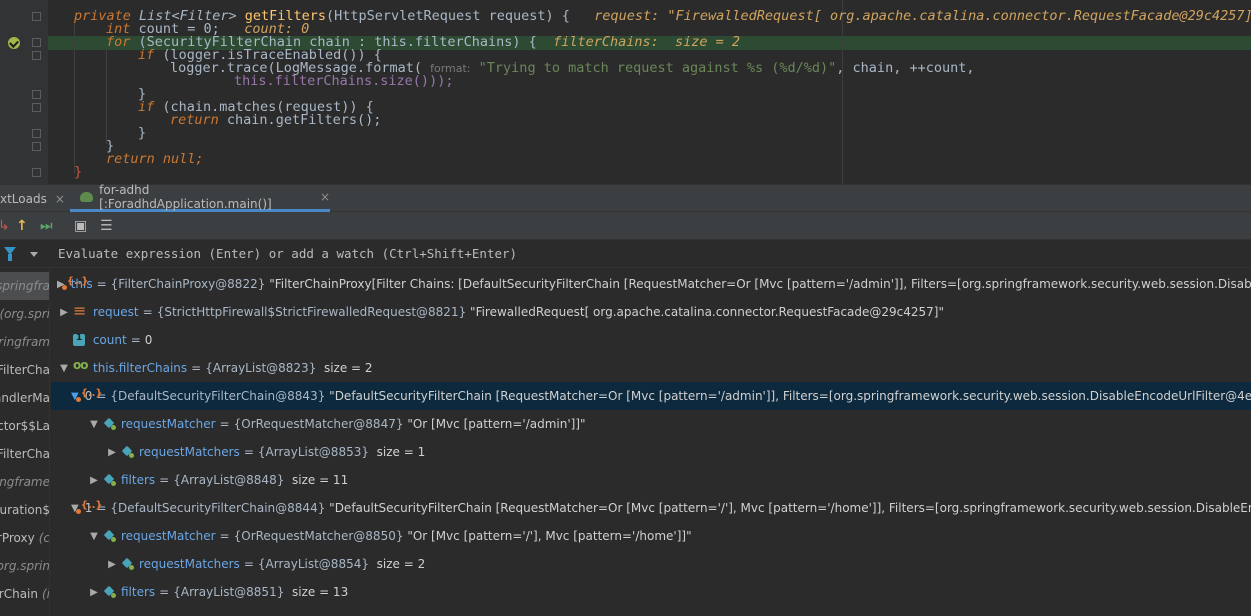 This screenshot has width=1251, height=616. What do you see at coordinates (24, 482) in the screenshot?
I see `frame-item: ringframe` at bounding box center [24, 482].